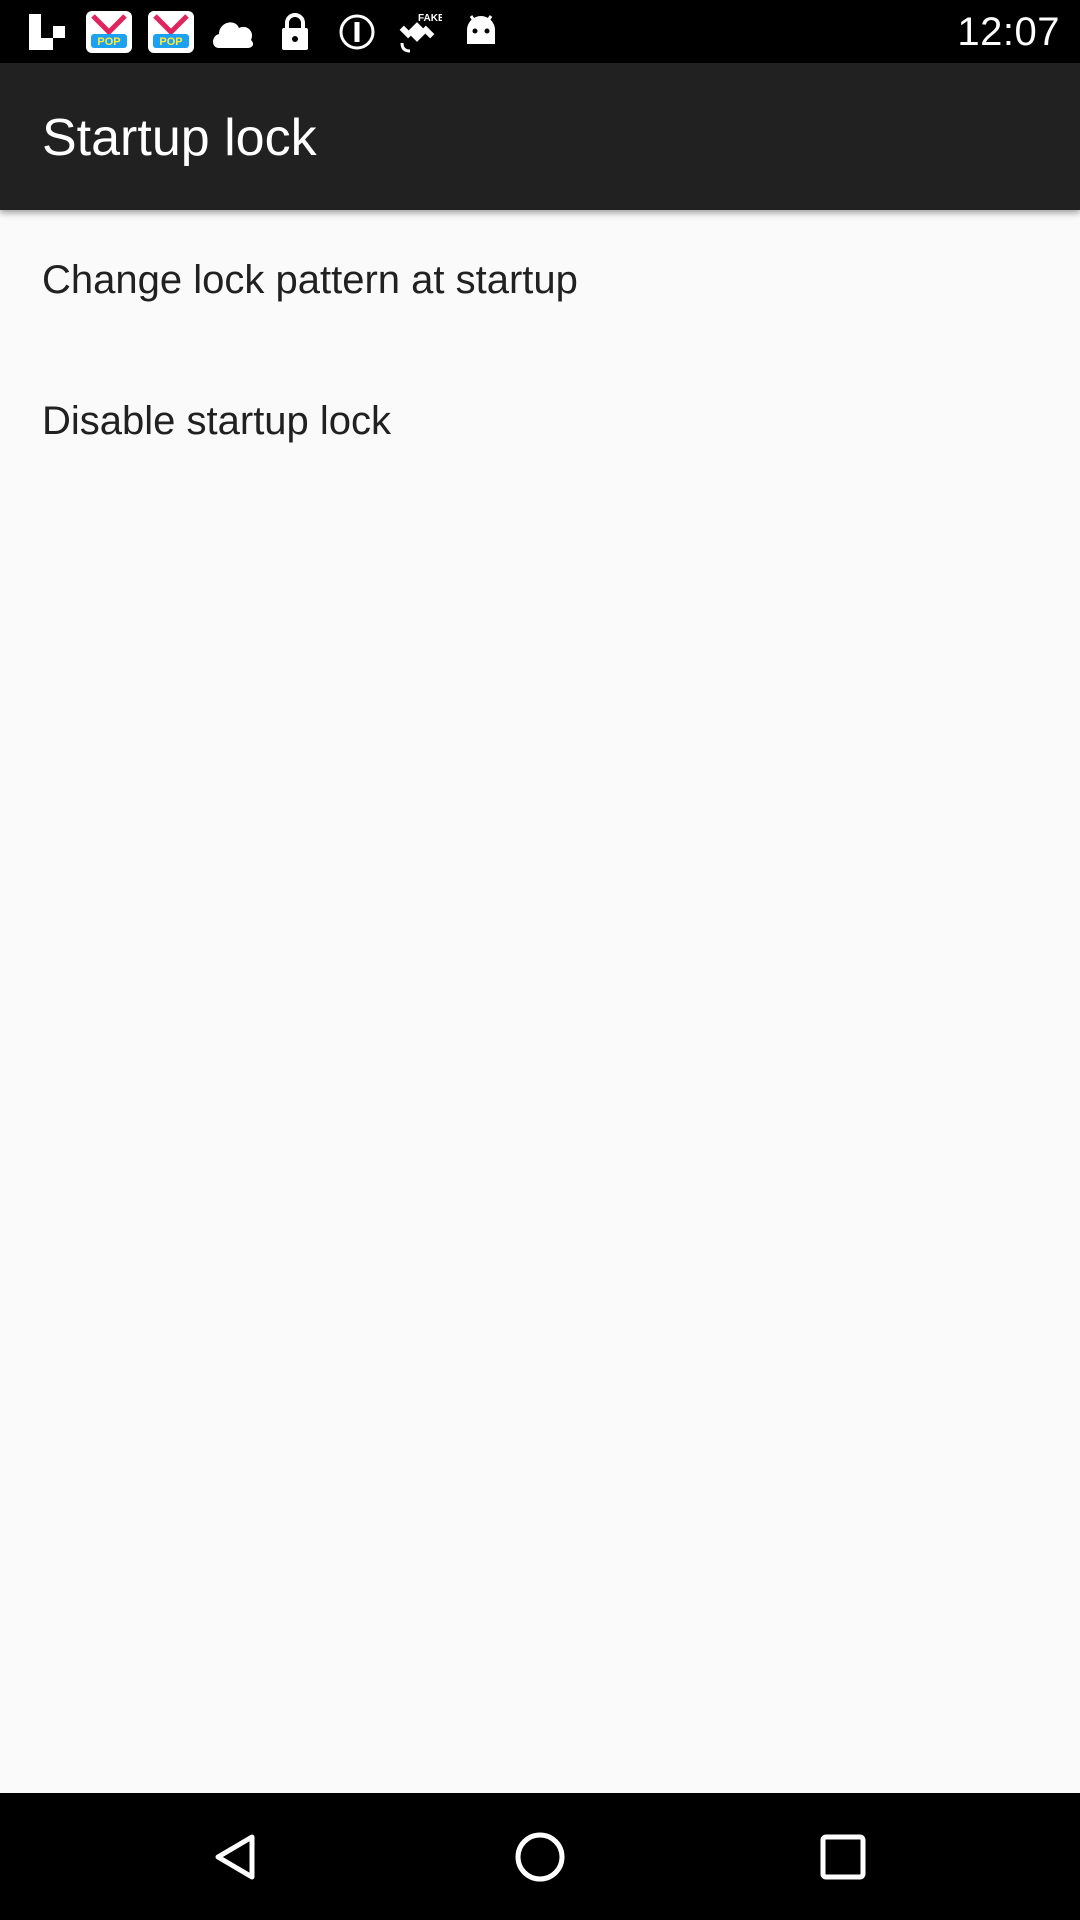 The width and height of the screenshot is (1080, 1920). Describe the element at coordinates (295, 32) in the screenshot. I see `lock-icon` at that location.